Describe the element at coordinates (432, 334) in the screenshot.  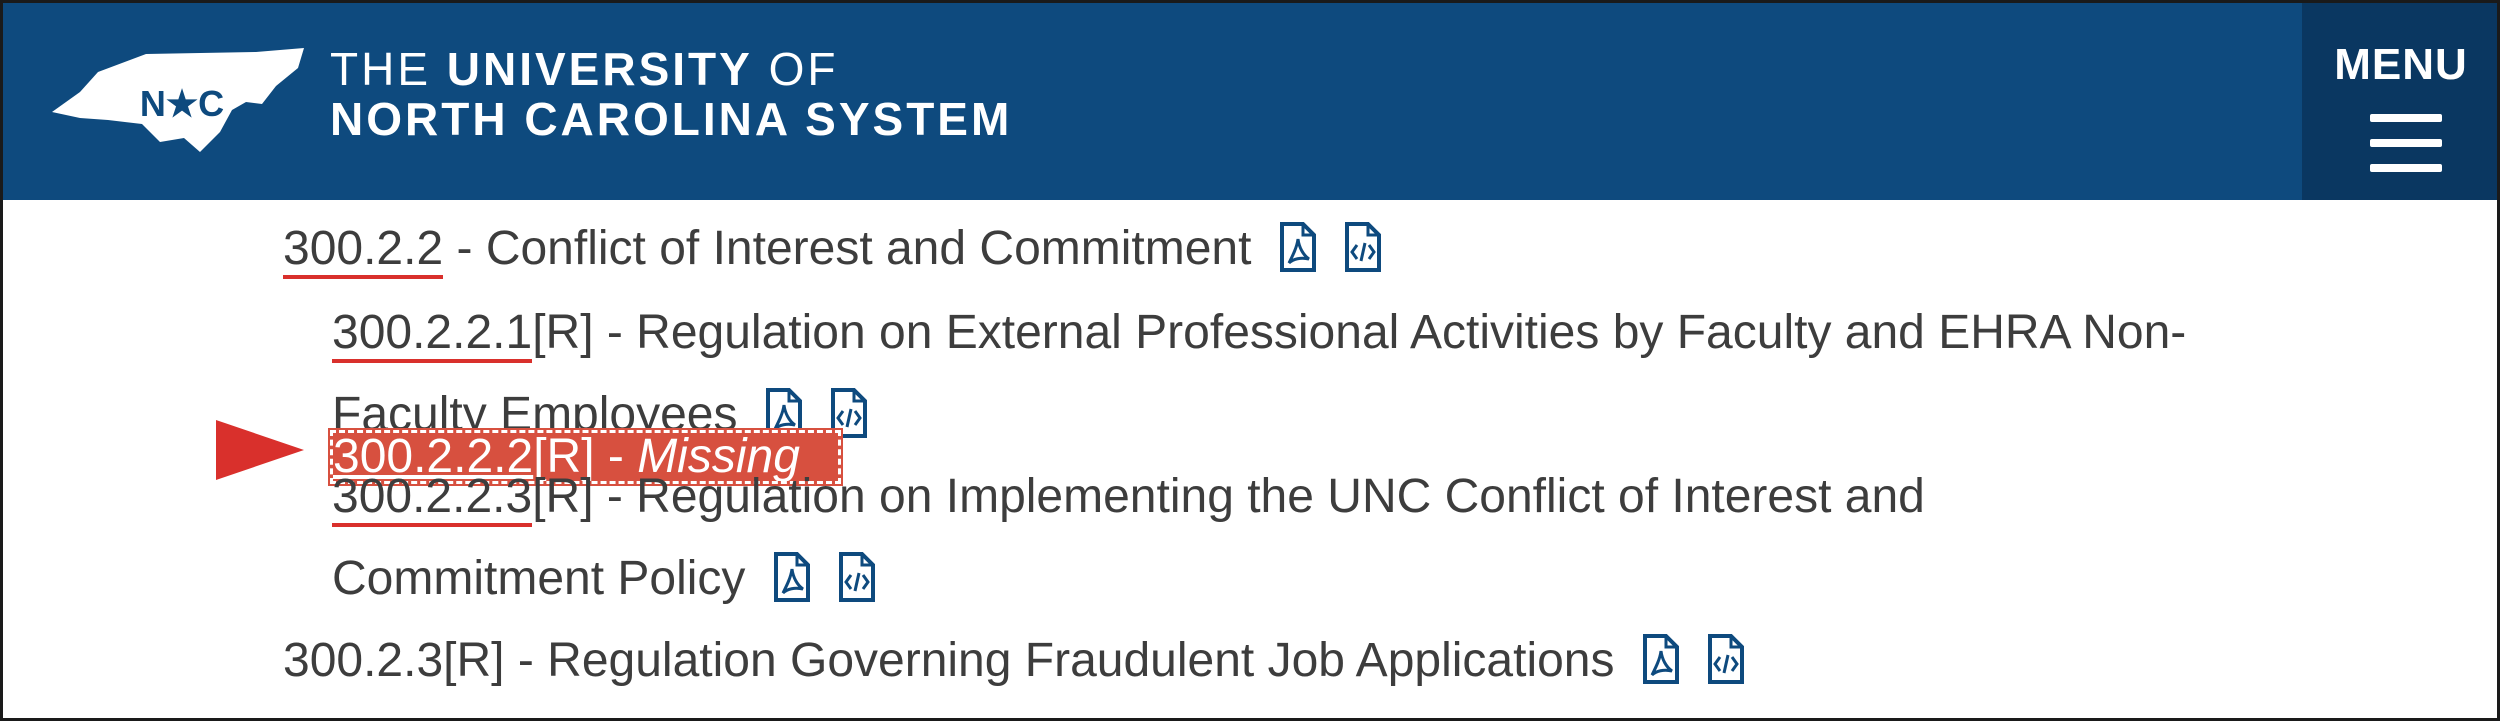
I see `policy-link: 300.2.2.1` at that location.